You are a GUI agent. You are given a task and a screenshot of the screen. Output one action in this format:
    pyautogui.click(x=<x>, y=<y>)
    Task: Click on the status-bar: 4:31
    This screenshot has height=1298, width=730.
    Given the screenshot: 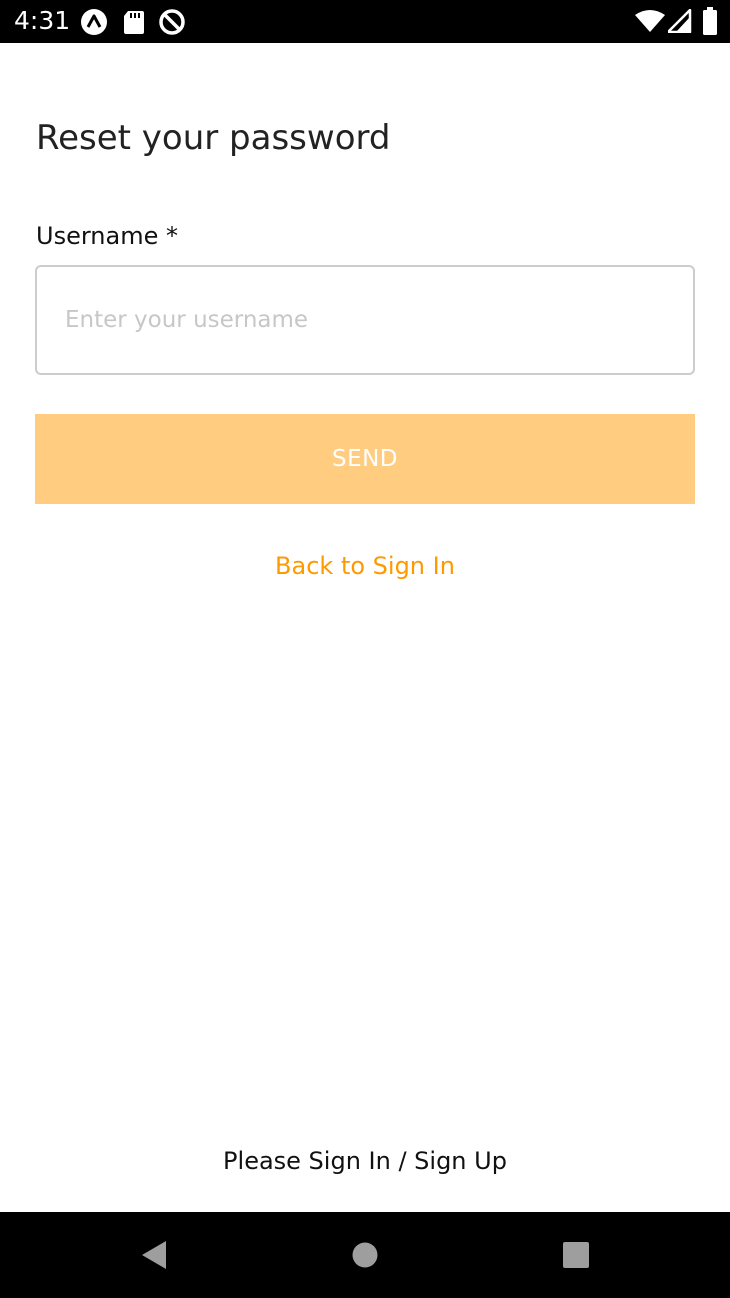 What is the action you would take?
    pyautogui.click(x=365, y=21)
    